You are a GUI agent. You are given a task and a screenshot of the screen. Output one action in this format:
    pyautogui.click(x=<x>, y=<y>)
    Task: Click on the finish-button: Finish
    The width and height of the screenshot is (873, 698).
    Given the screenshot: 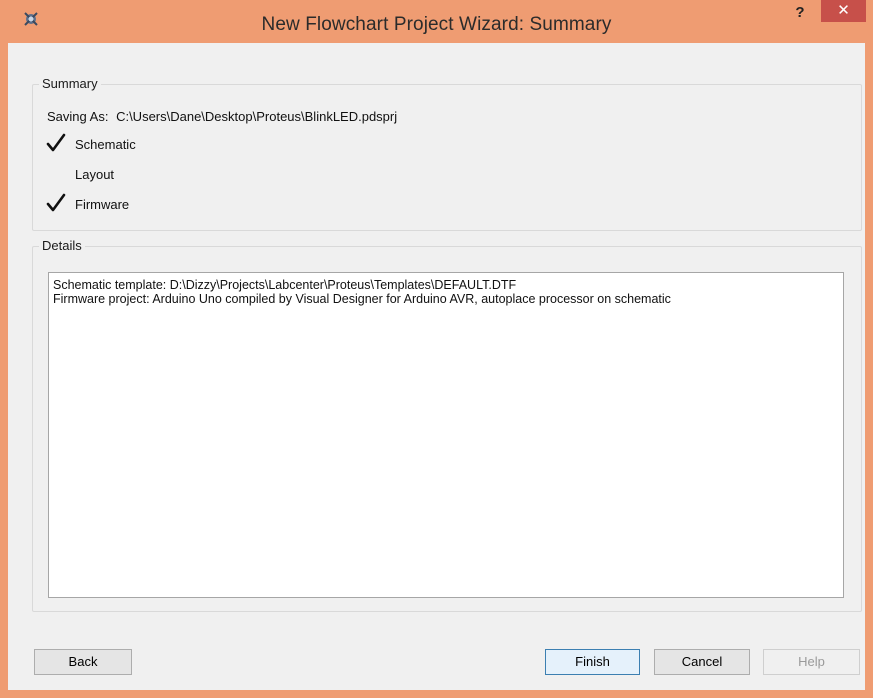 What is the action you would take?
    pyautogui.click(x=592, y=662)
    